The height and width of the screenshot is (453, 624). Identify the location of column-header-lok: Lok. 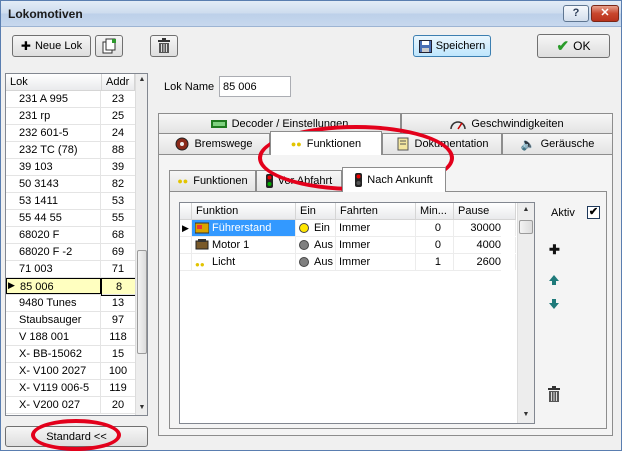
(54, 82).